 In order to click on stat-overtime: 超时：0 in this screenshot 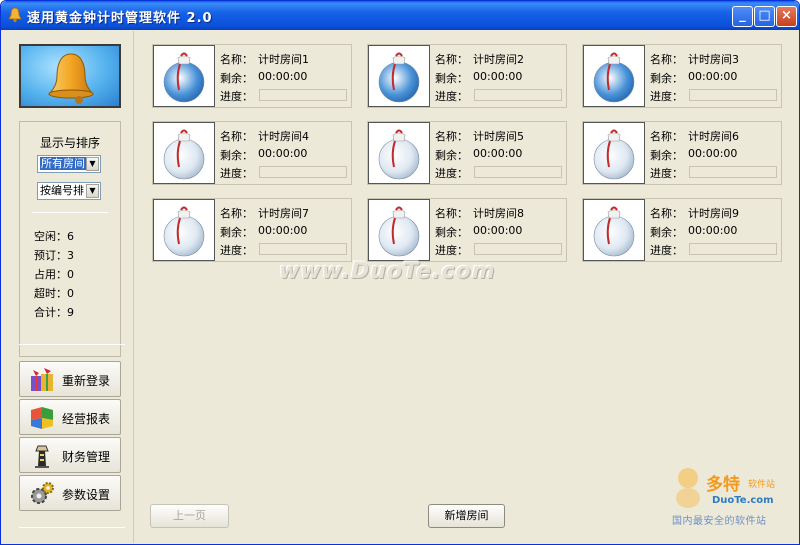, I will do `click(54, 293)`.